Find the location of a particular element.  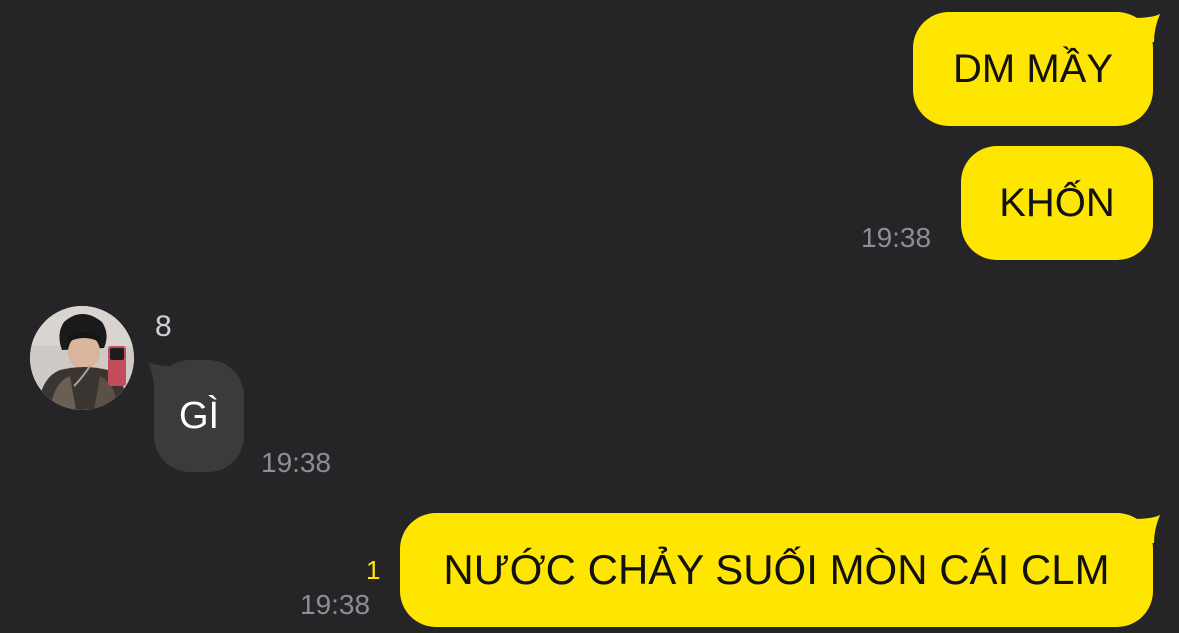

message-text: GÌ is located at coordinates (199, 416).